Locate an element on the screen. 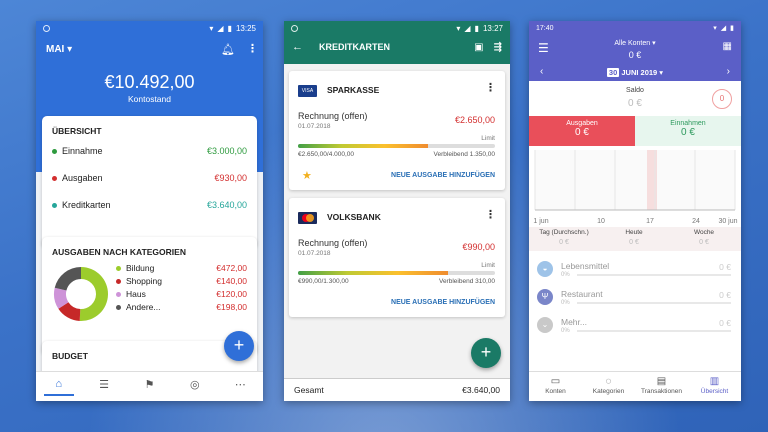 This screenshot has width=768, height=432. nav-item-transaktionen: ▤ Transaktionen is located at coordinates (661, 386).